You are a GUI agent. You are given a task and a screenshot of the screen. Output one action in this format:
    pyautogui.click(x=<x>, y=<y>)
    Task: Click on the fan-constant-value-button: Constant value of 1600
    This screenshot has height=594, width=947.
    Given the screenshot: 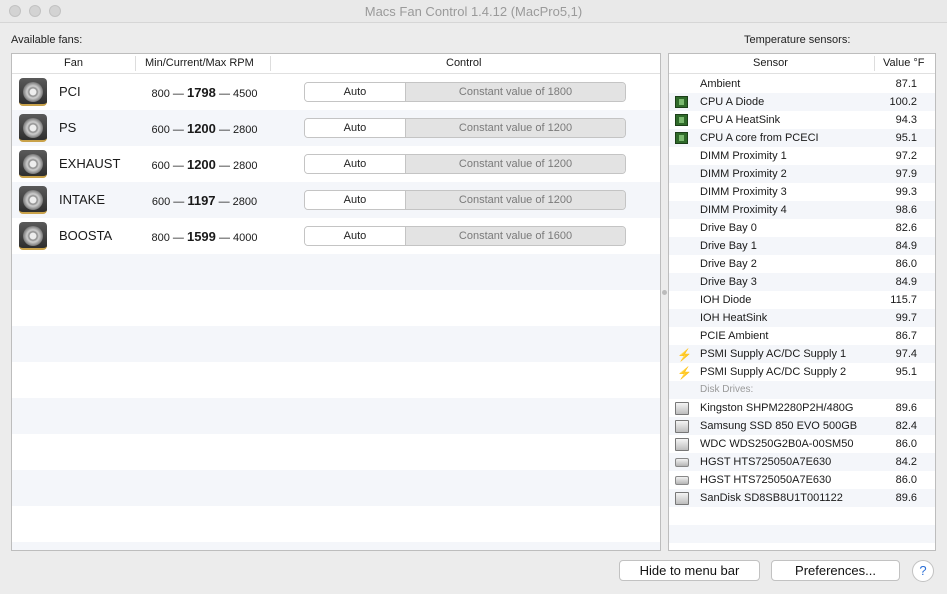 What is the action you would take?
    pyautogui.click(x=515, y=236)
    